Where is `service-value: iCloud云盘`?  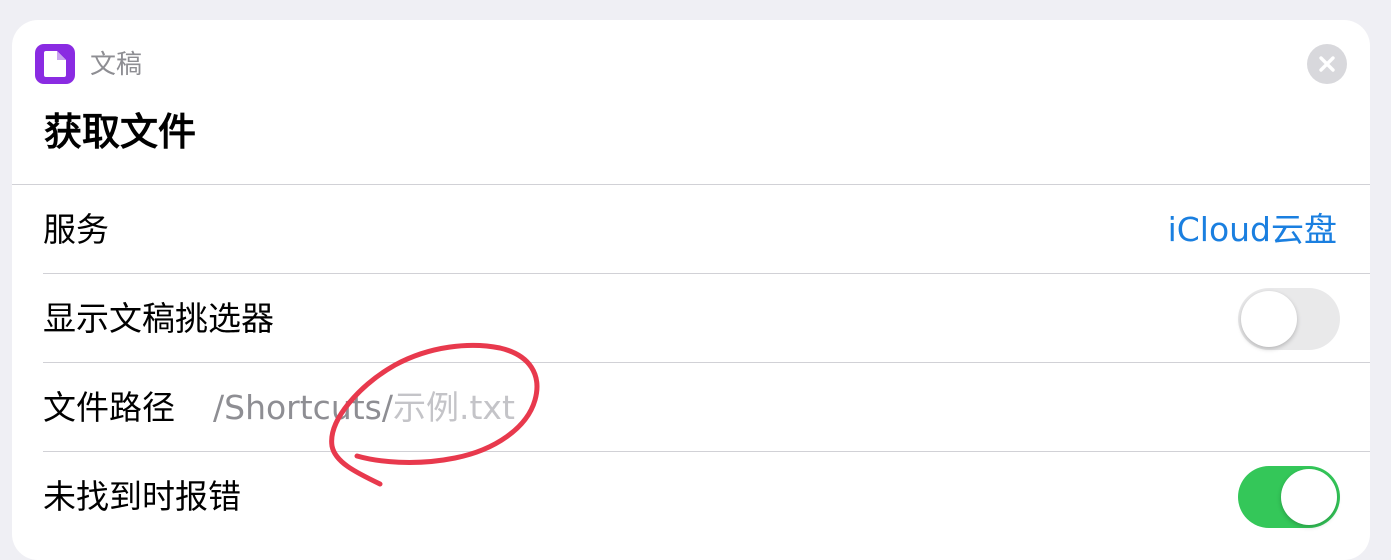
service-value: iCloud云盘 is located at coordinates (1252, 229).